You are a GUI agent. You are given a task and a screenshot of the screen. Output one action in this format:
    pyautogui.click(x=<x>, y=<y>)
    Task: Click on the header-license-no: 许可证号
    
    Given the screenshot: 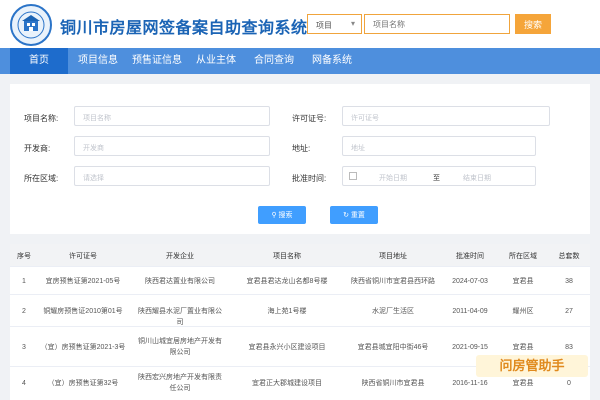 What is the action you would take?
    pyautogui.click(x=83, y=256)
    